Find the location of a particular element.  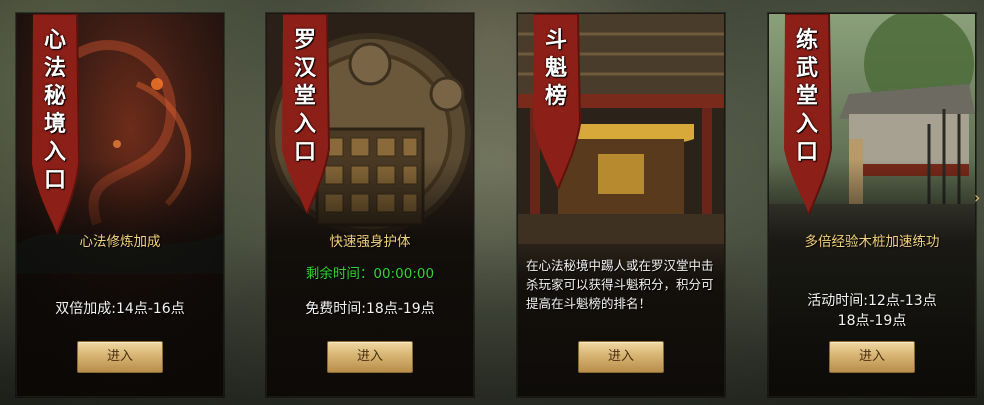

card-subtitle: 多倍经验木桩加速练功 is located at coordinates (872, 242).